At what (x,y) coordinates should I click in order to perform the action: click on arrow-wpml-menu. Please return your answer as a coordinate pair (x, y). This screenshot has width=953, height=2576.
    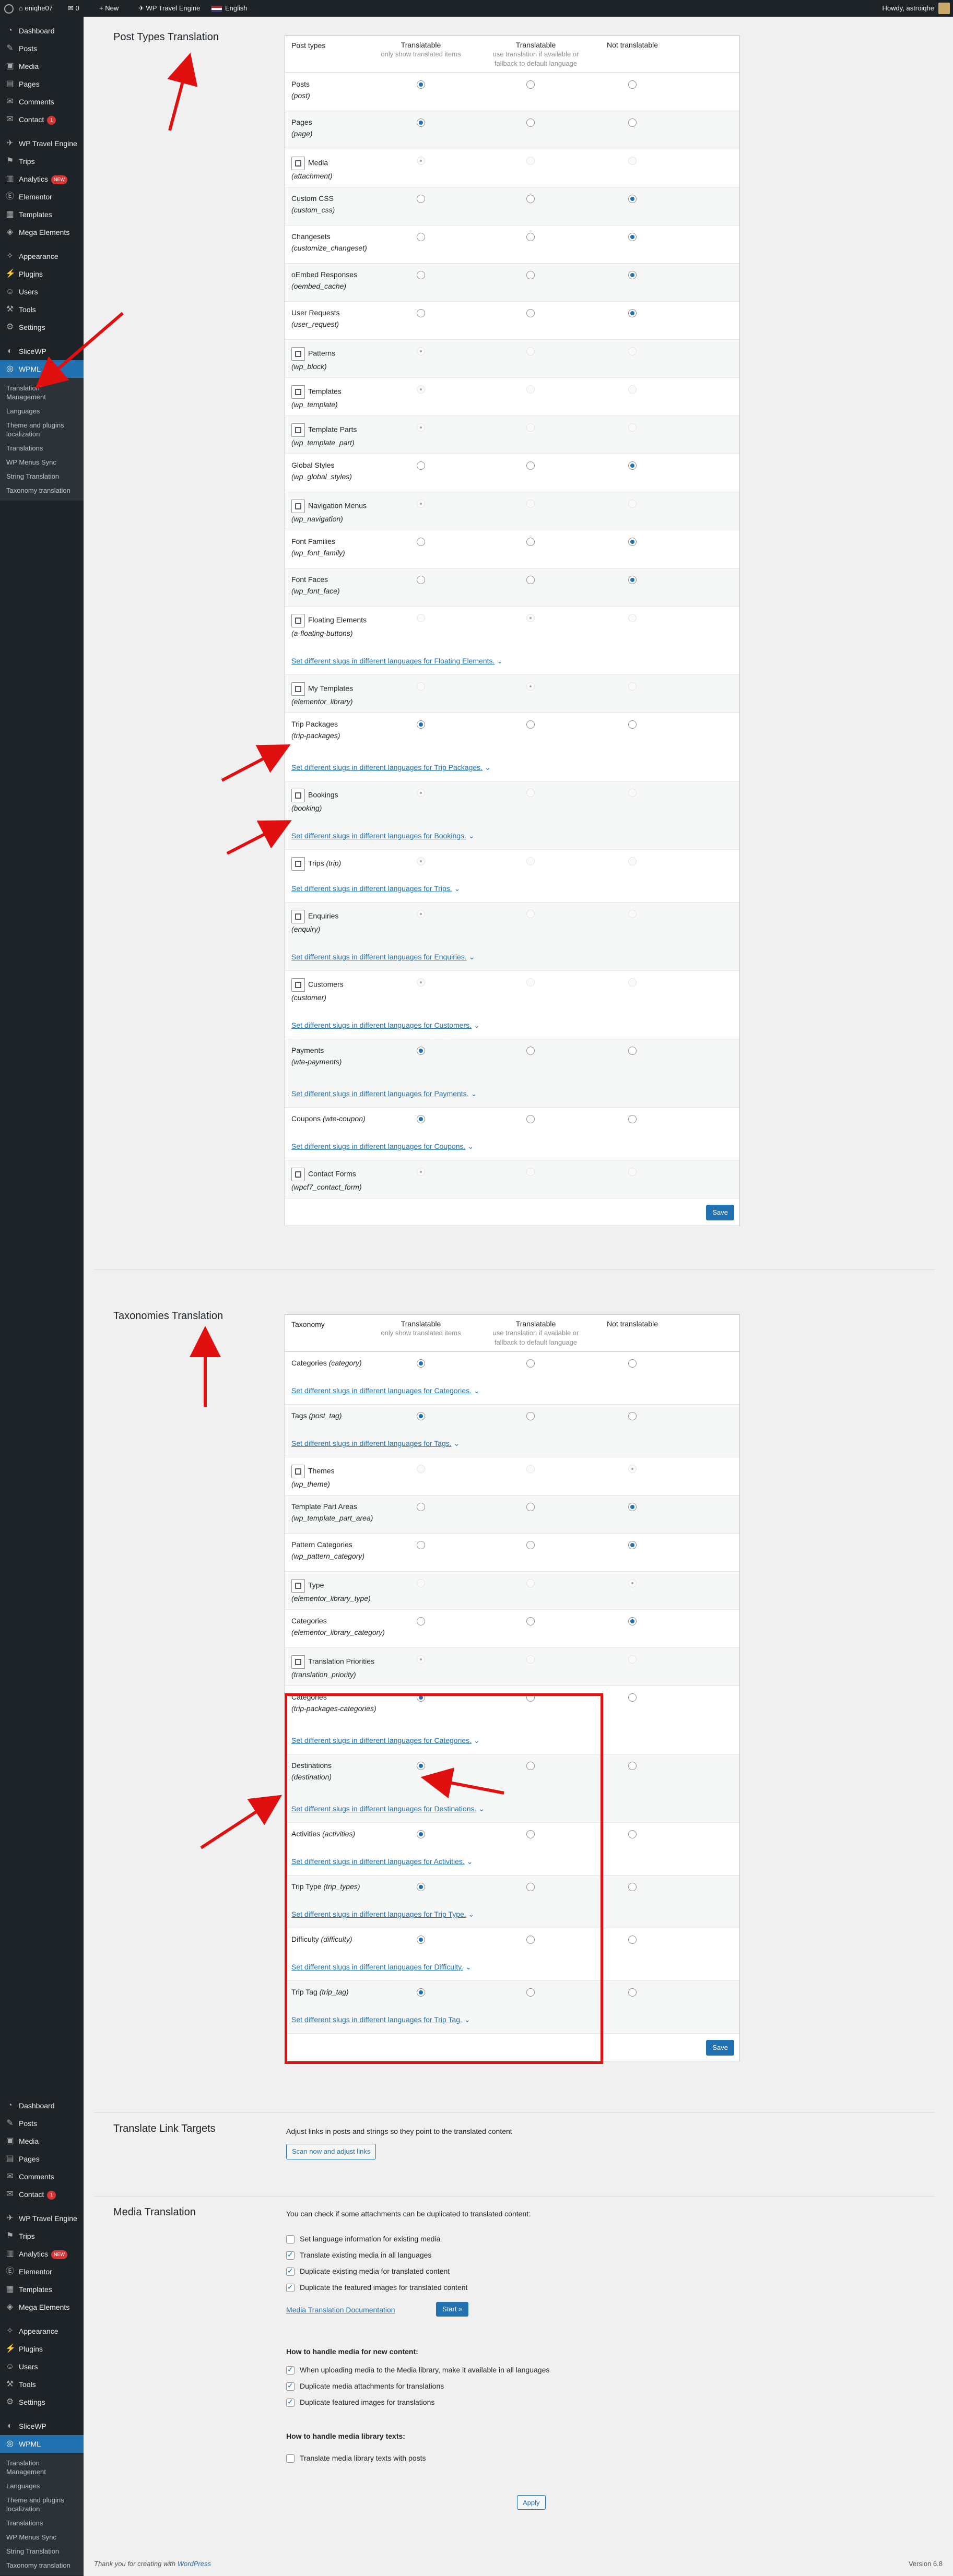
    Looking at the image, I should click on (80, 350).